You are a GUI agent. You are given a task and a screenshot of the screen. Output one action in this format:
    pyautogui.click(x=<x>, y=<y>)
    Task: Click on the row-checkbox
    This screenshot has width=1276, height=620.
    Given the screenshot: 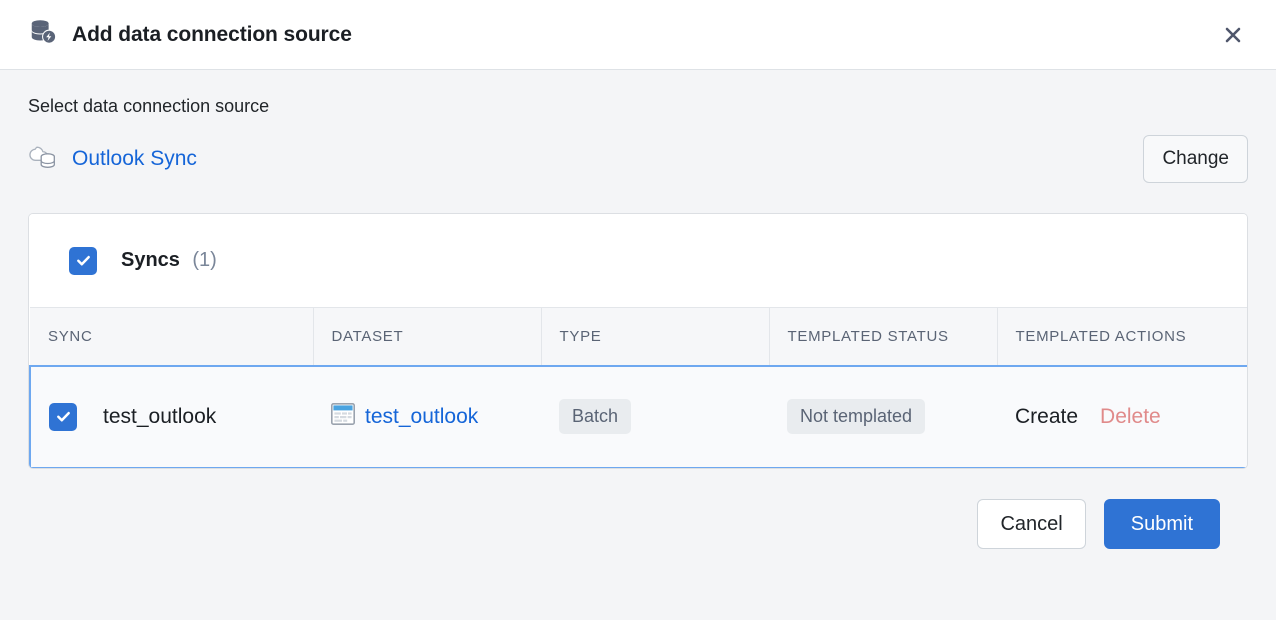 What is the action you would take?
    pyautogui.click(x=63, y=416)
    